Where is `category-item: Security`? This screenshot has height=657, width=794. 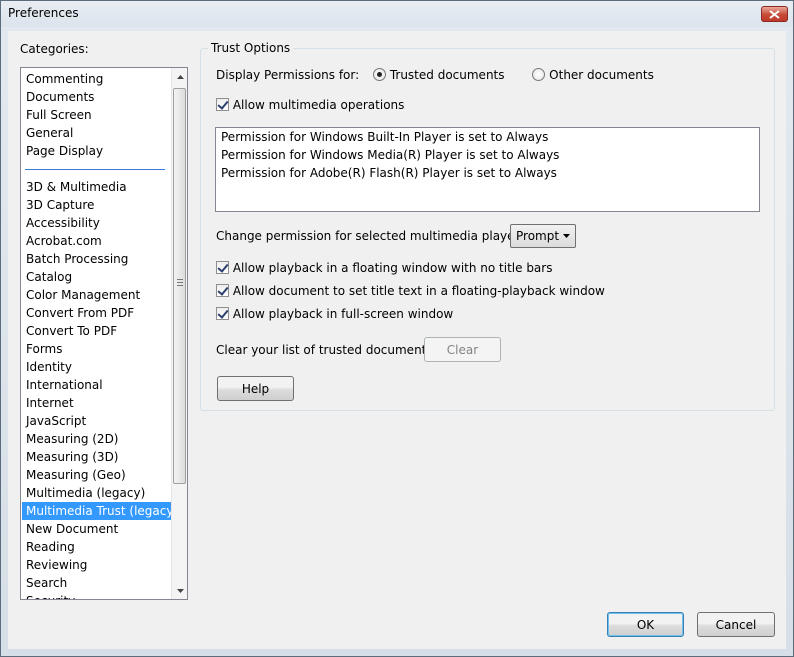
category-item: Security is located at coordinates (96, 595).